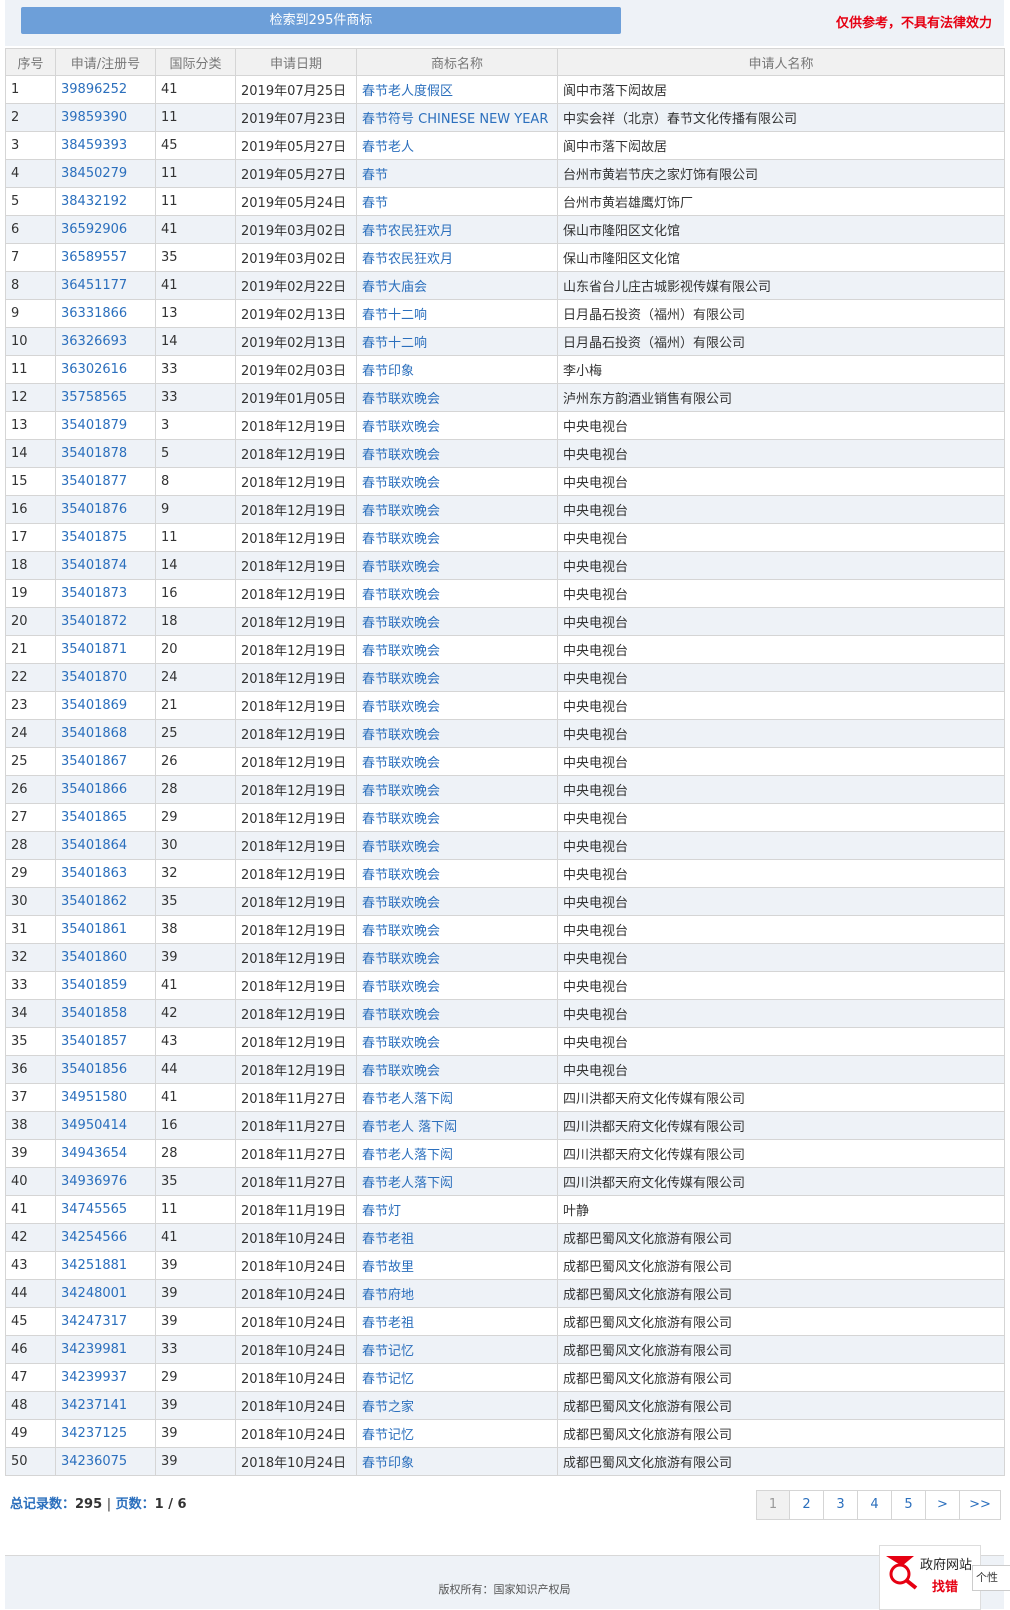  Describe the element at coordinates (105, 1209) in the screenshot. I see `reg-number-link: 34745565` at that location.